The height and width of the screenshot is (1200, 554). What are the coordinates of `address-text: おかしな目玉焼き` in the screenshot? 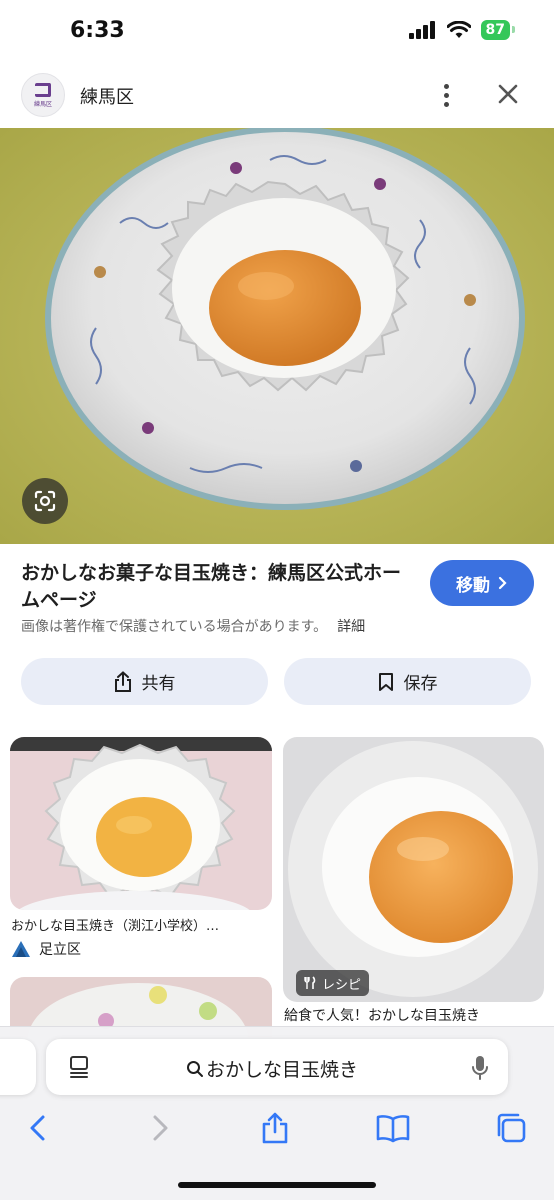 It's located at (282, 1070).